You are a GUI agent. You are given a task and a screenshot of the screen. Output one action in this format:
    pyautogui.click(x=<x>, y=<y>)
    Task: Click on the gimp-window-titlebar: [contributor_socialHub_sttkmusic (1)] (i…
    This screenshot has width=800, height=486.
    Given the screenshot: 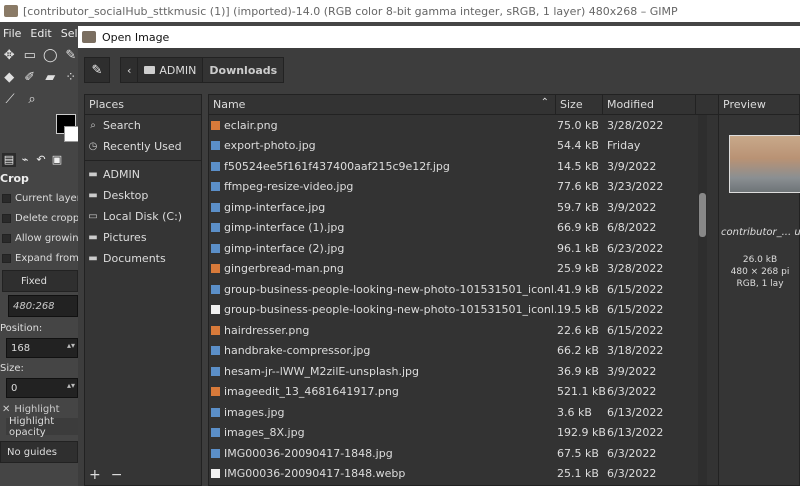 What is the action you would take?
    pyautogui.click(x=400, y=11)
    